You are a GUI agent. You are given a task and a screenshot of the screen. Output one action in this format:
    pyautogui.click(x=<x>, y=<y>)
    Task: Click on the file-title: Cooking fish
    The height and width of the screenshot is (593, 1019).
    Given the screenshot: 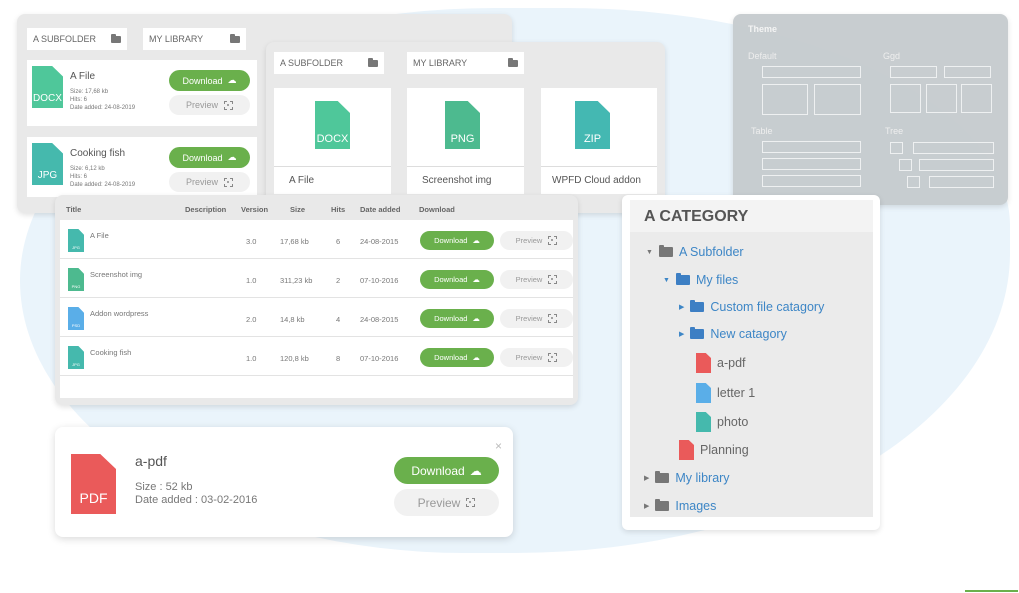 What is the action you would take?
    pyautogui.click(x=98, y=153)
    